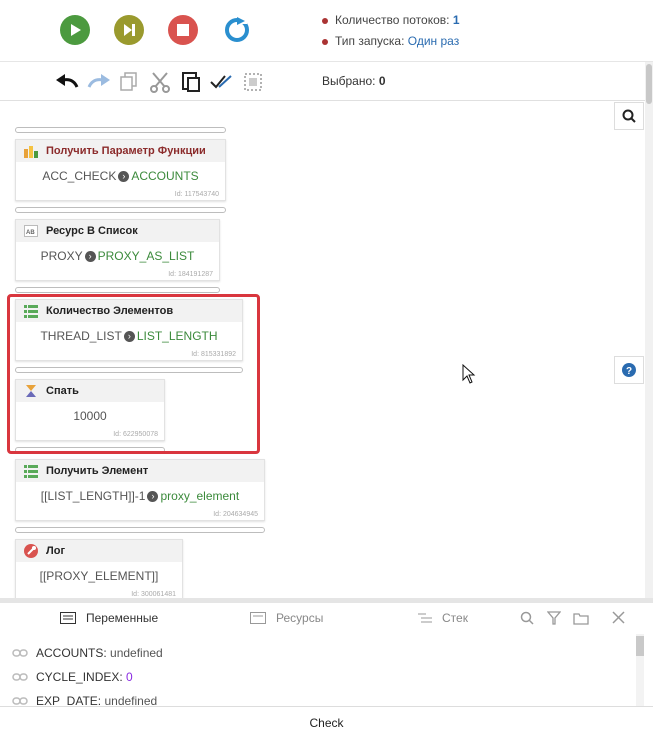  I want to click on list-icon, so click(31, 471).